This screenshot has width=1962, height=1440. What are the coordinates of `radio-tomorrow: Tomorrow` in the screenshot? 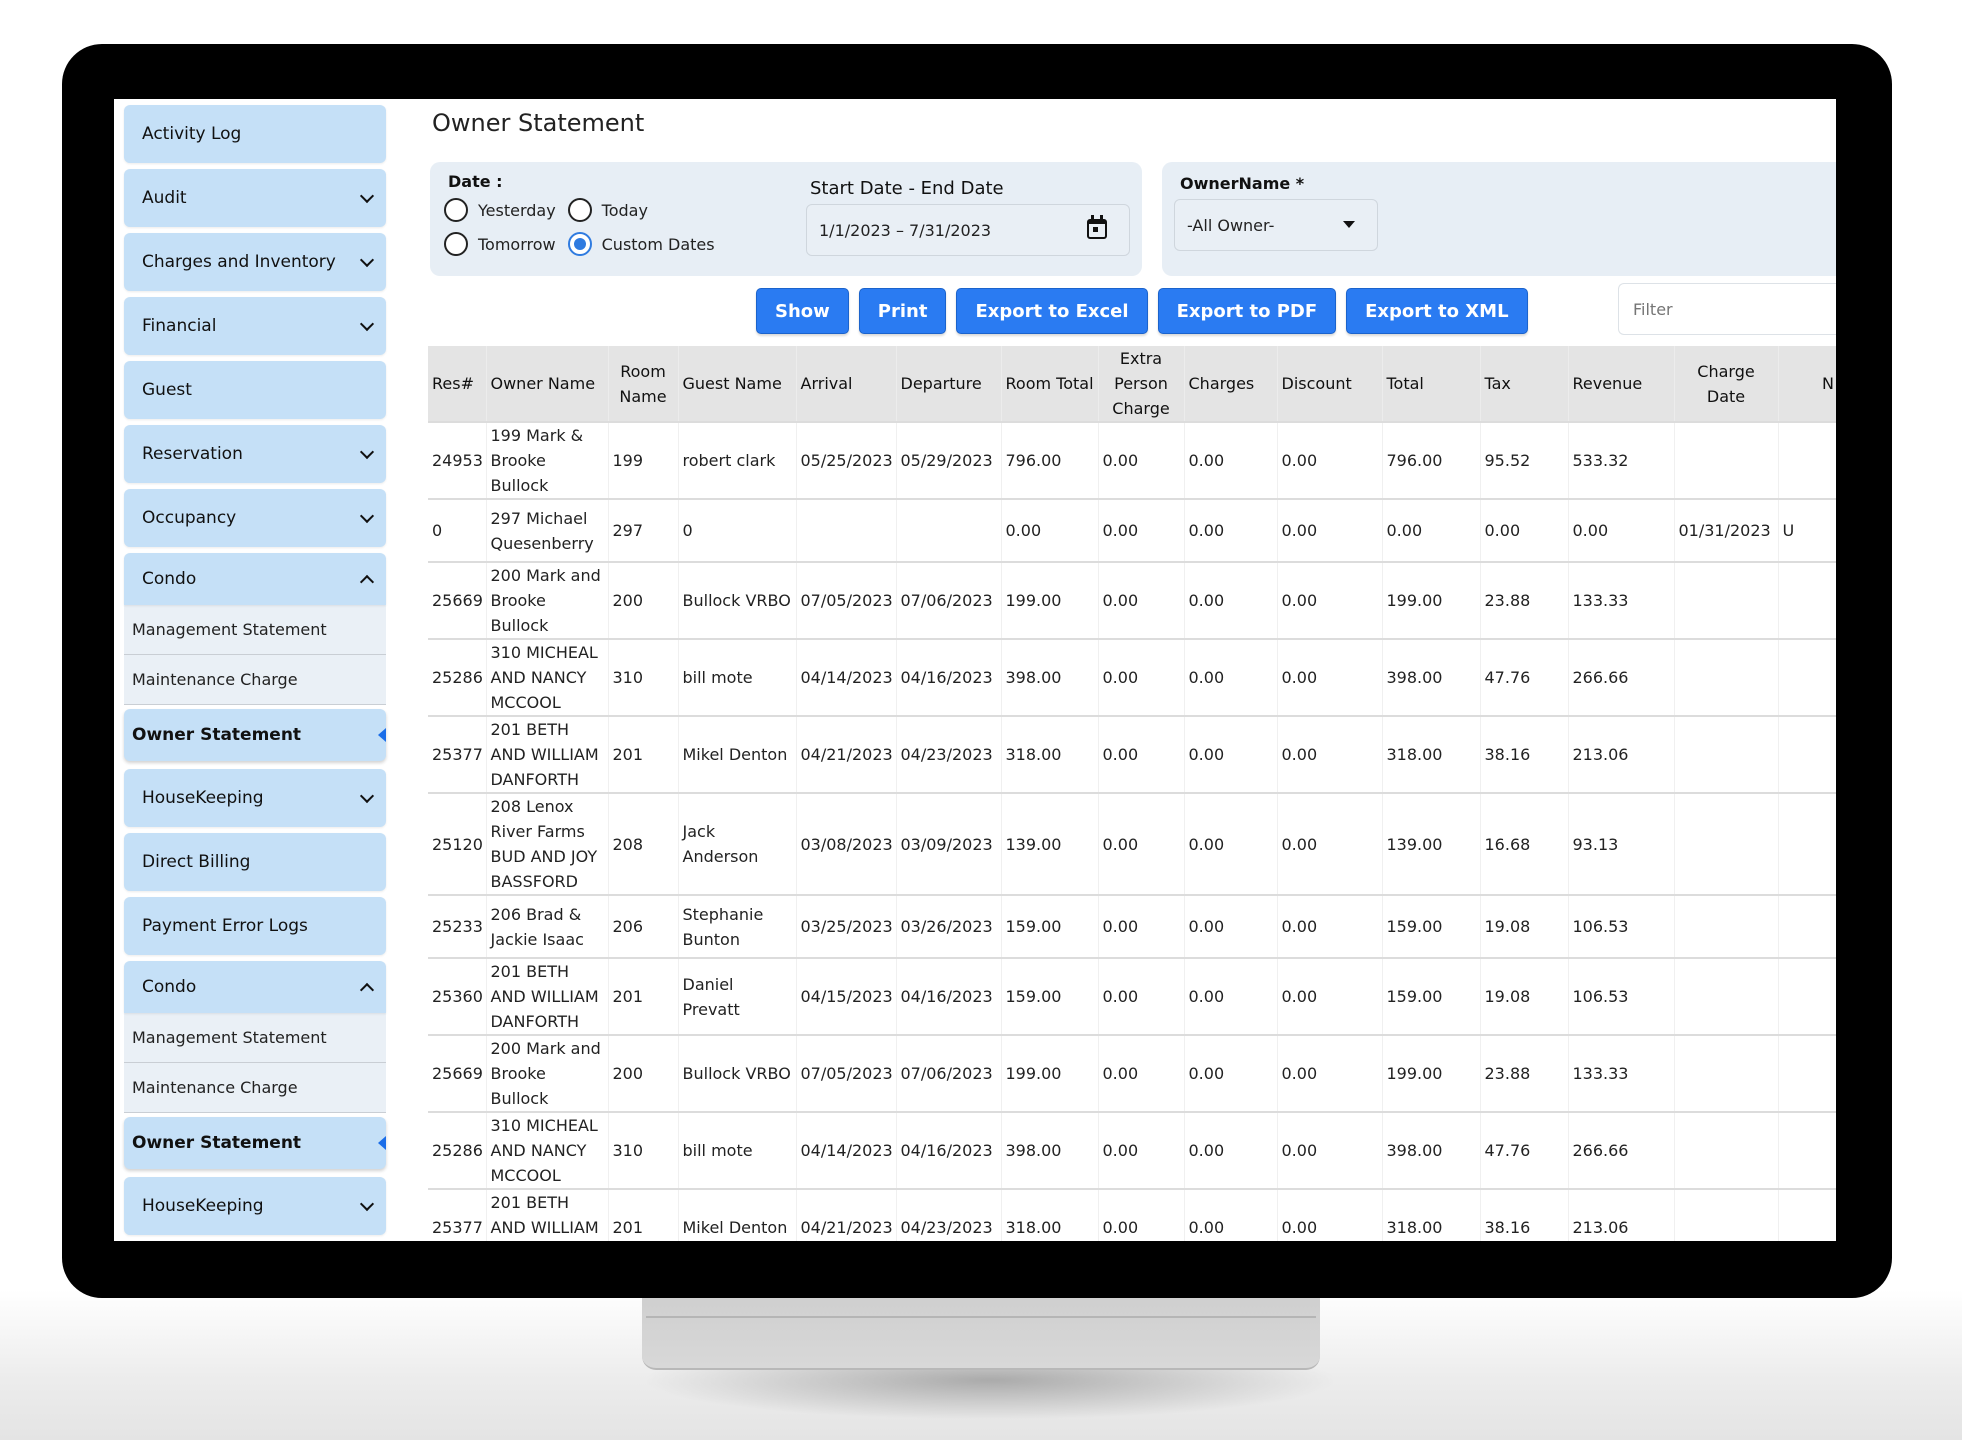 It's located at (500, 244).